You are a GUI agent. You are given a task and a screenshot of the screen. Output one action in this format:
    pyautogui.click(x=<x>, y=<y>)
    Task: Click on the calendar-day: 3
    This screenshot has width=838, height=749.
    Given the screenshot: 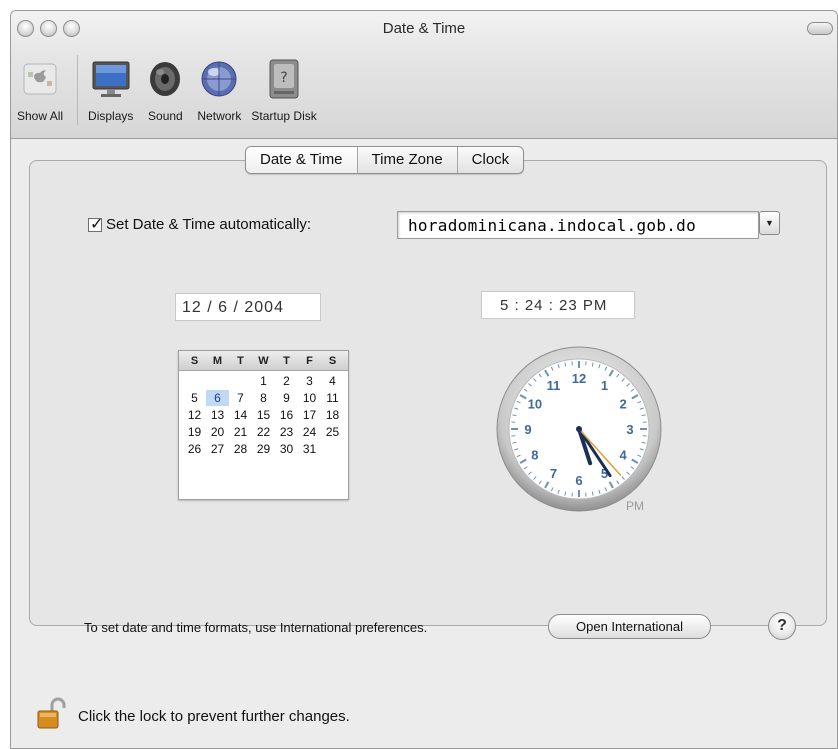 What is the action you would take?
    pyautogui.click(x=309, y=381)
    